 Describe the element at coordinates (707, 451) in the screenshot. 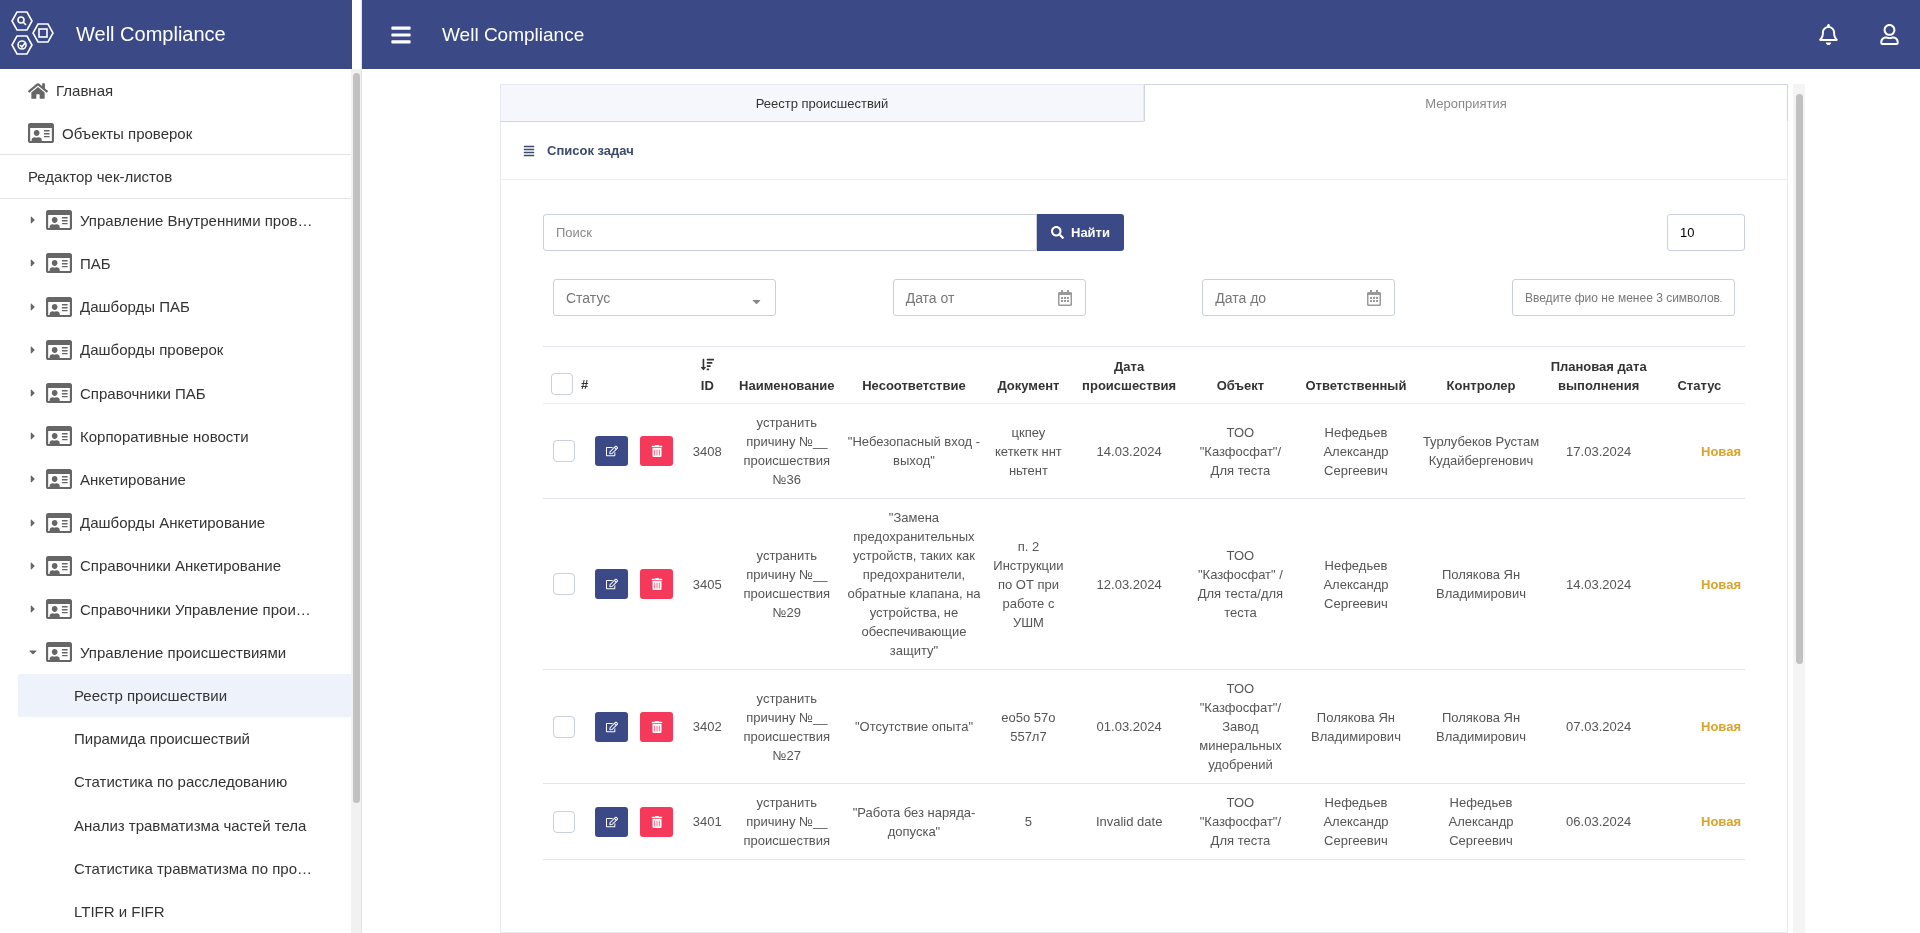

I see `table-cell: 3408` at that location.